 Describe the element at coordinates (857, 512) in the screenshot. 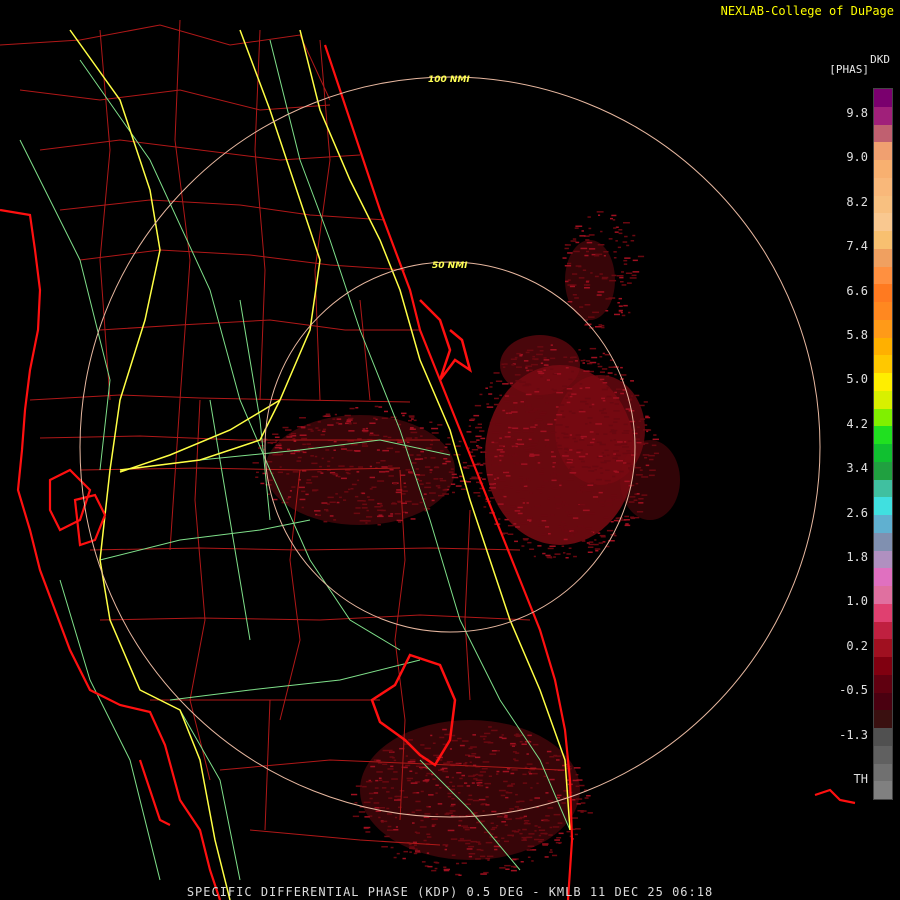

I see `legend-tick-label: 2.6` at that location.